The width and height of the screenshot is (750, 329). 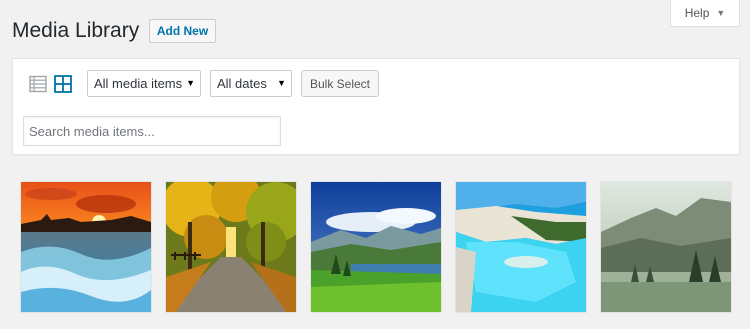 I want to click on autumn-road-image, so click(x=231, y=247).